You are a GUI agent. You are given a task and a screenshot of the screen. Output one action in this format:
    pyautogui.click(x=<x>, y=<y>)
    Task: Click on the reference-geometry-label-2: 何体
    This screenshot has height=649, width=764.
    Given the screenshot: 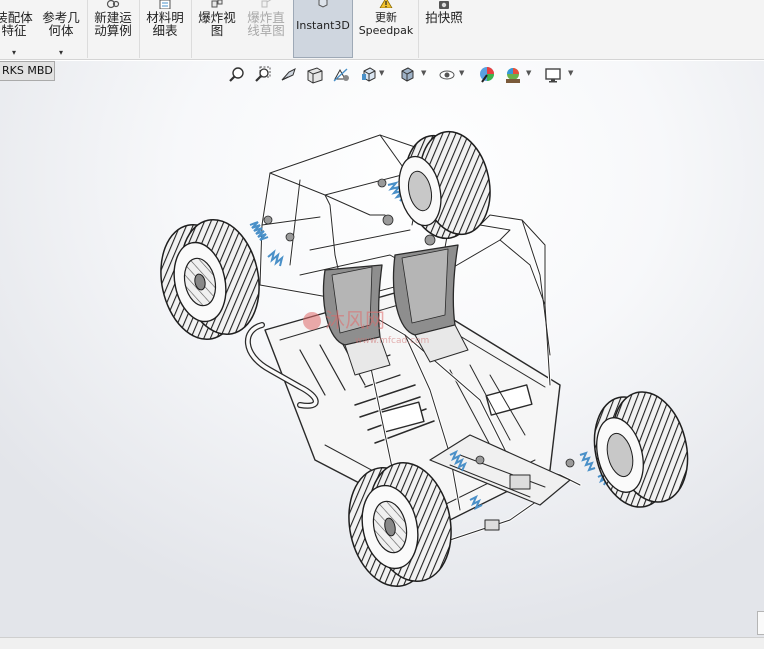 What is the action you would take?
    pyautogui.click(x=61, y=30)
    